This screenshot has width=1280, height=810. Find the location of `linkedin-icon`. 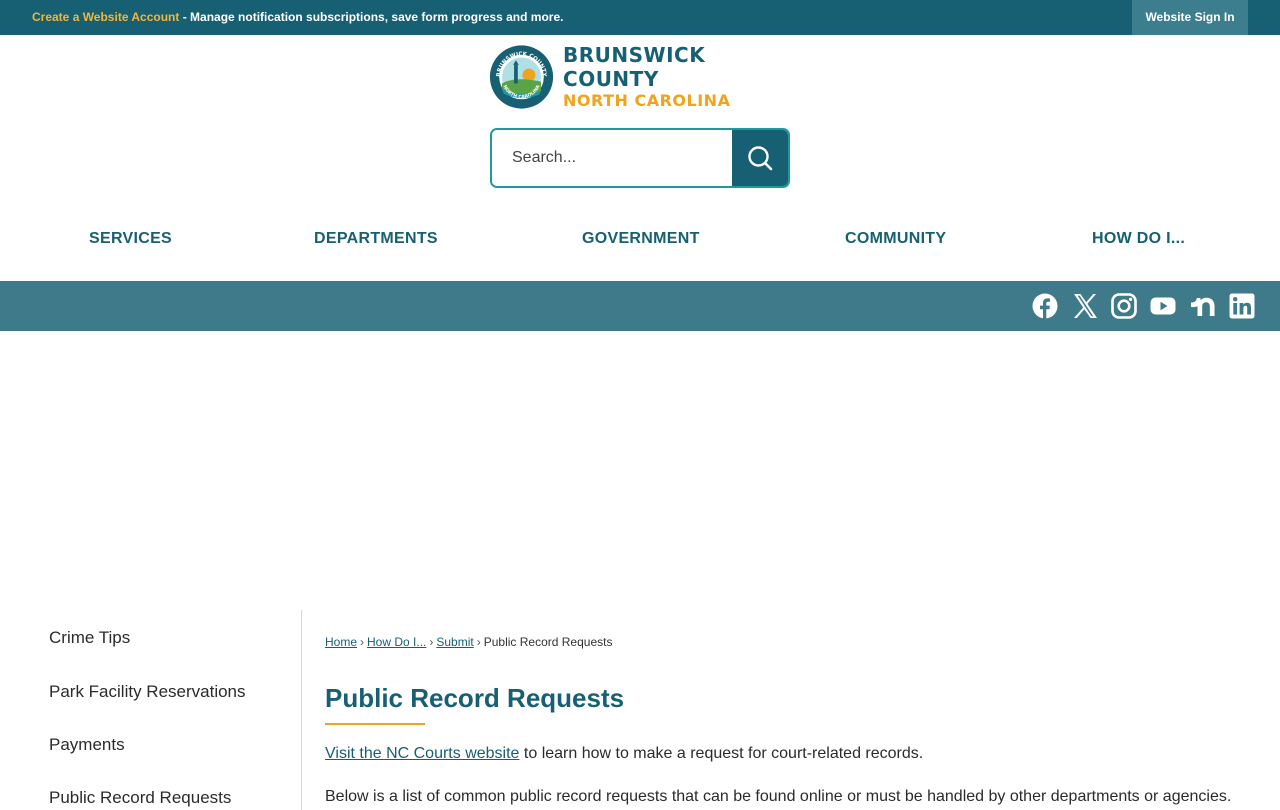

linkedin-icon is located at coordinates (1242, 306).